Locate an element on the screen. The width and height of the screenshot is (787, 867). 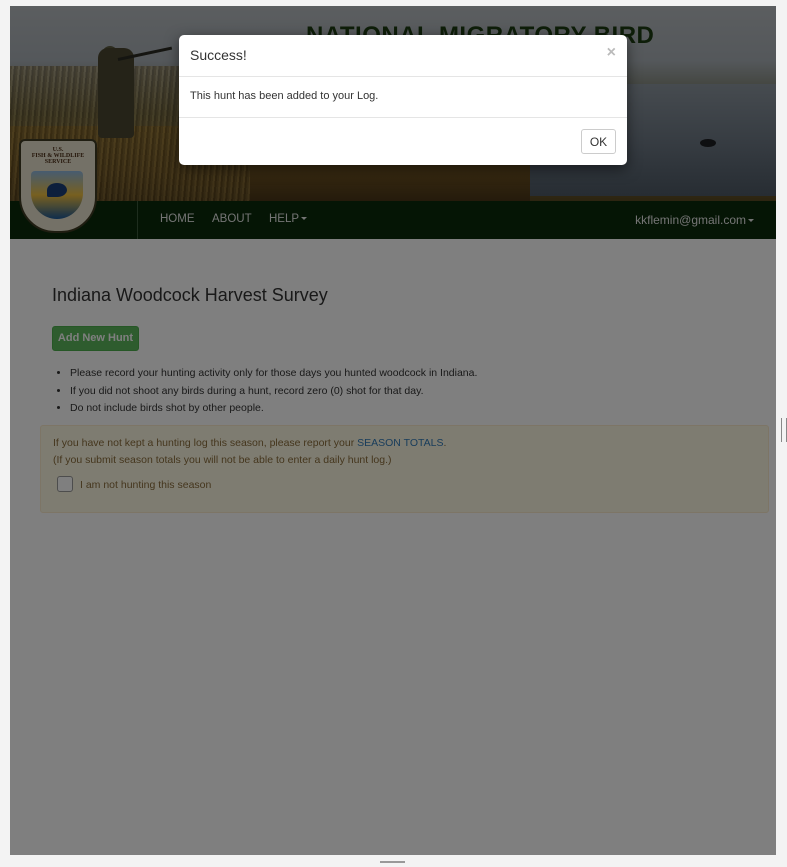
close-icon: × is located at coordinates (611, 53).